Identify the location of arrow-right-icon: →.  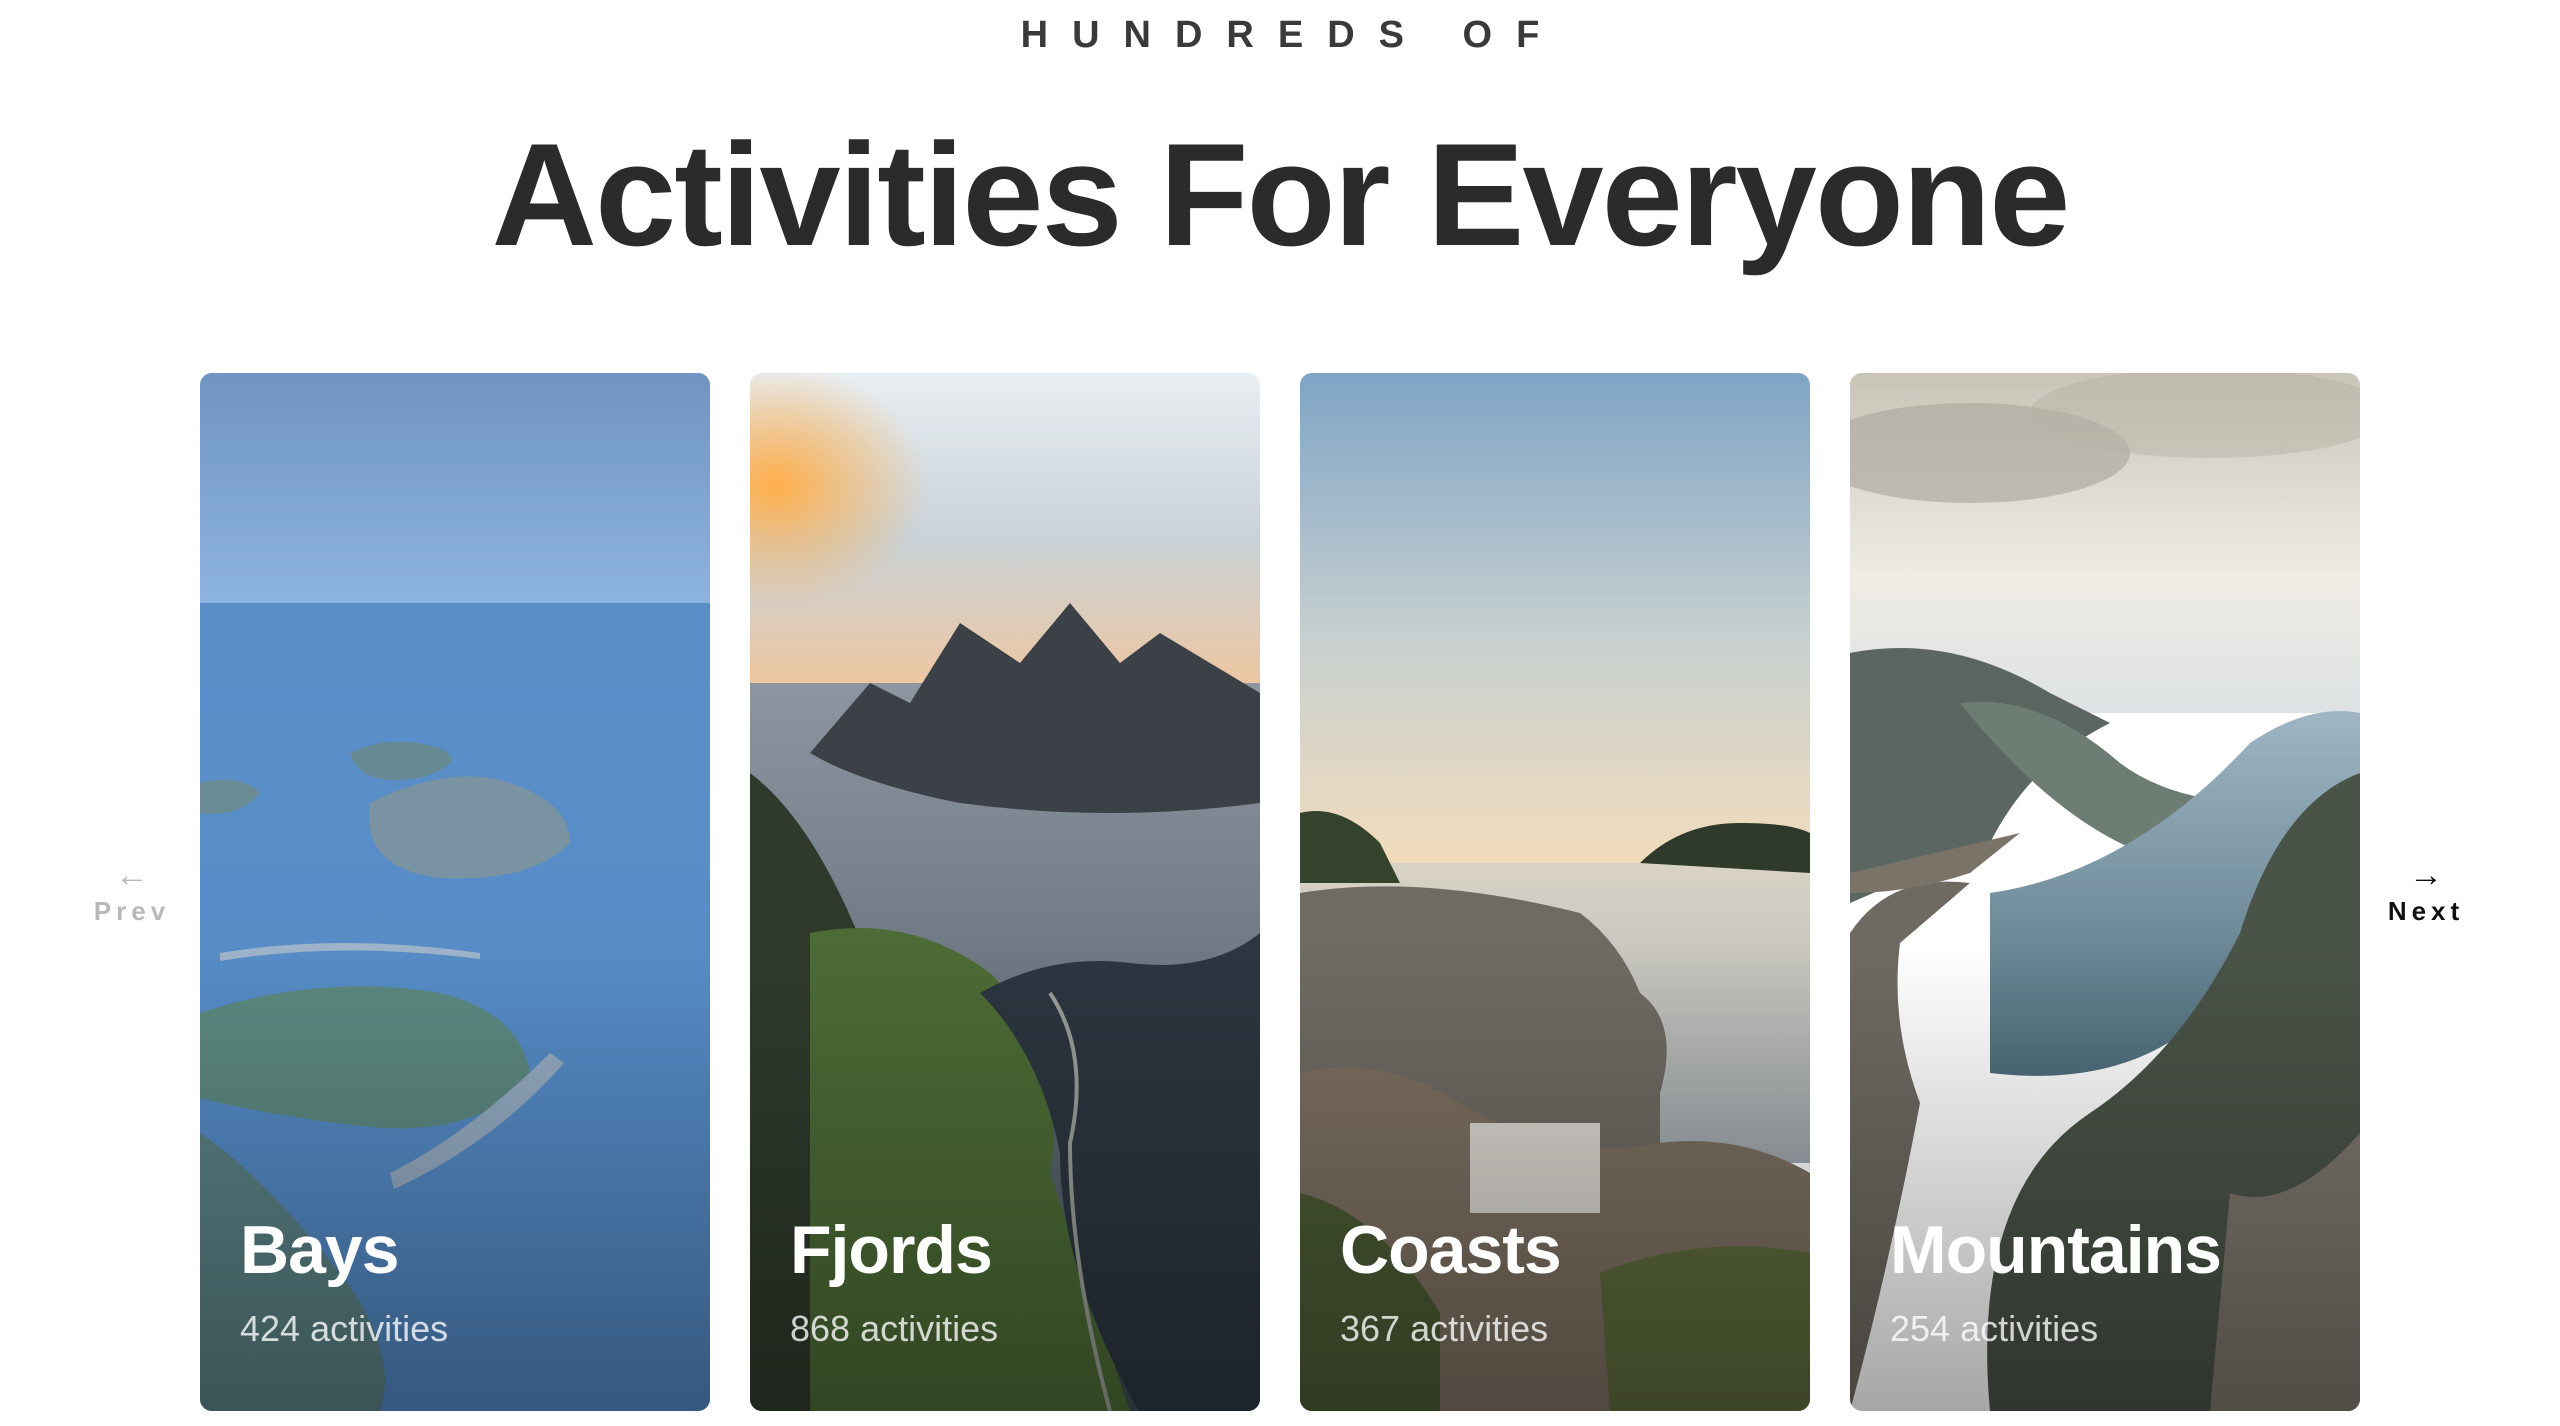
(2426, 875).